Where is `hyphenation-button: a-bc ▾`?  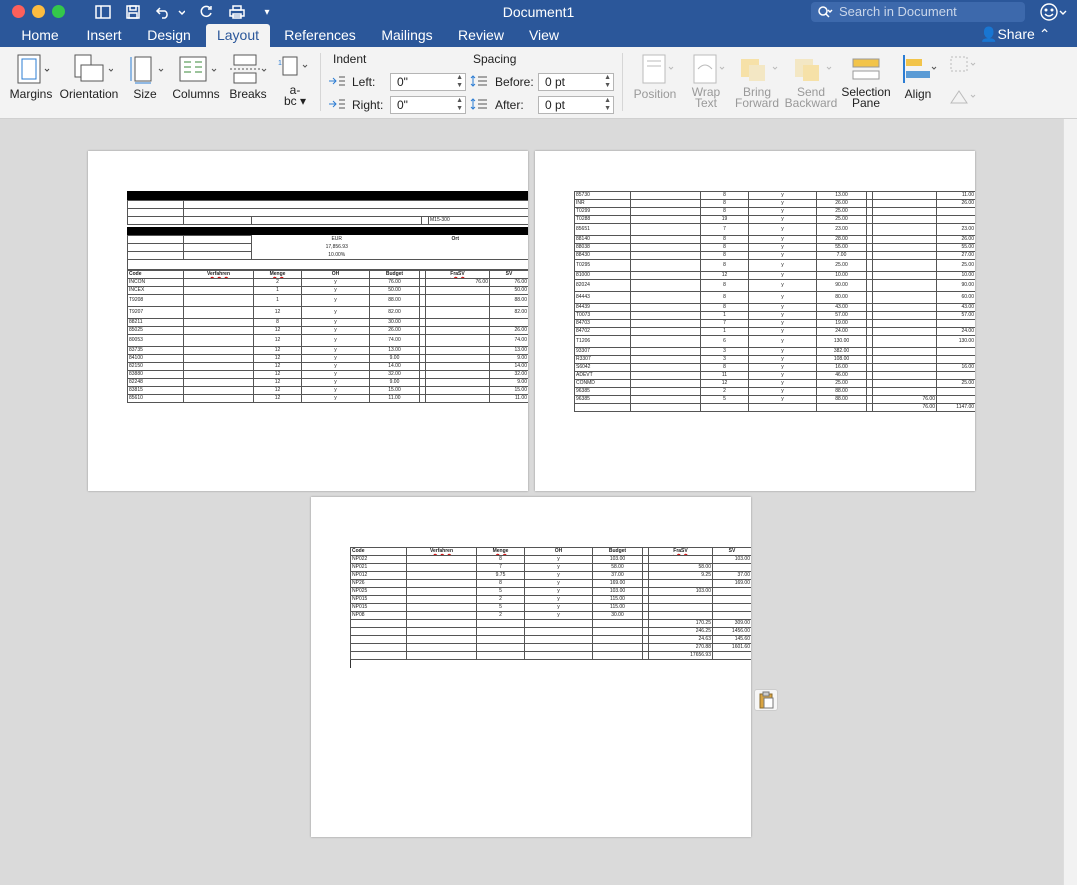 hyphenation-button: a-bc ▾ is located at coordinates (295, 95).